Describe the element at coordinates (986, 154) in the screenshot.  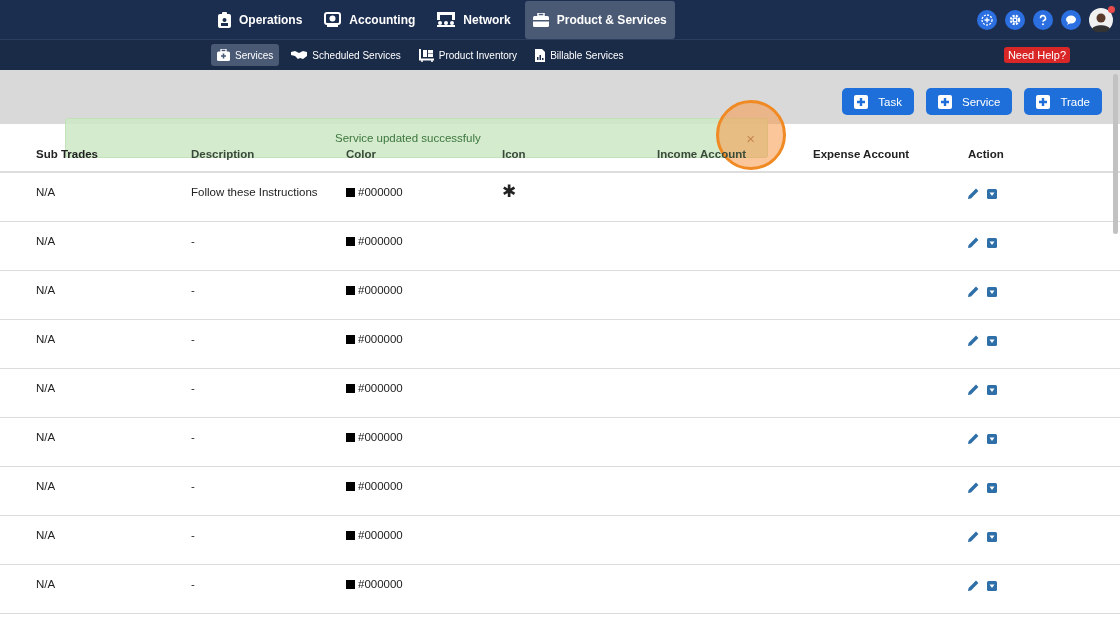
I see `column-header: Action` at that location.